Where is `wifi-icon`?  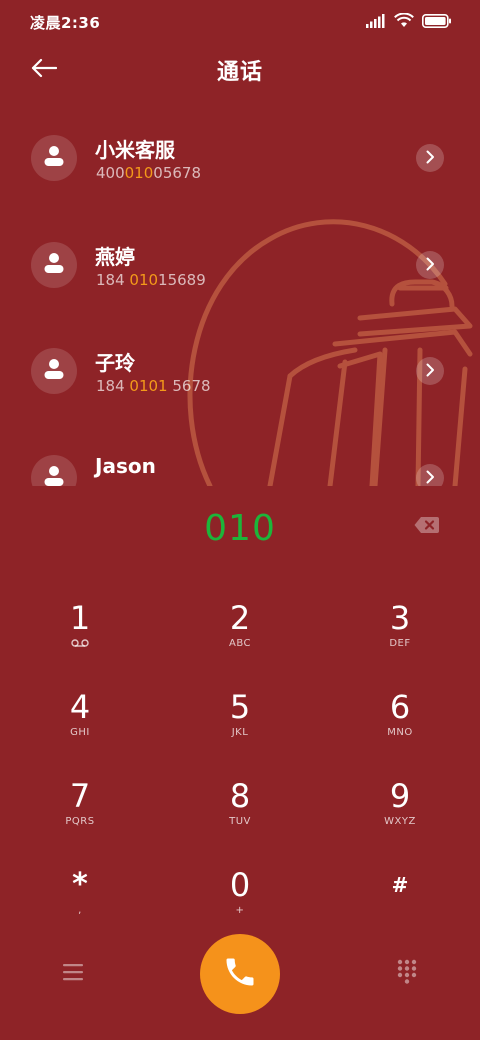
wifi-icon is located at coordinates (404, 22).